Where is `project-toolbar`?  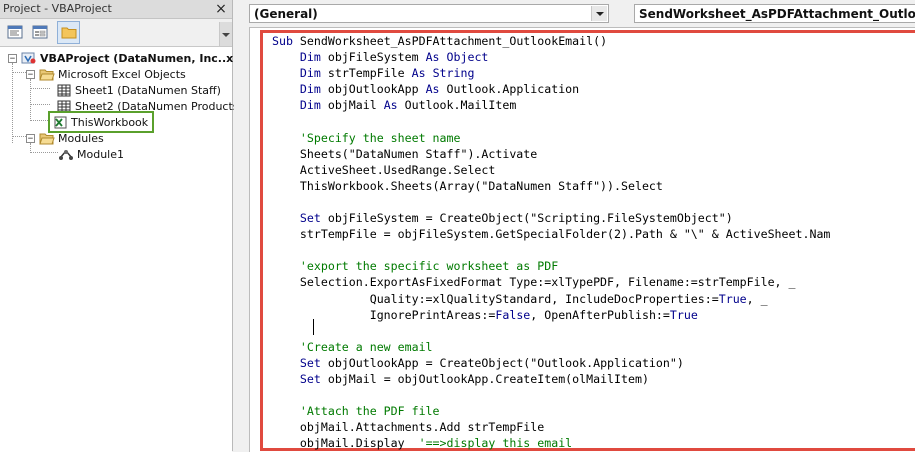 project-toolbar is located at coordinates (116, 32).